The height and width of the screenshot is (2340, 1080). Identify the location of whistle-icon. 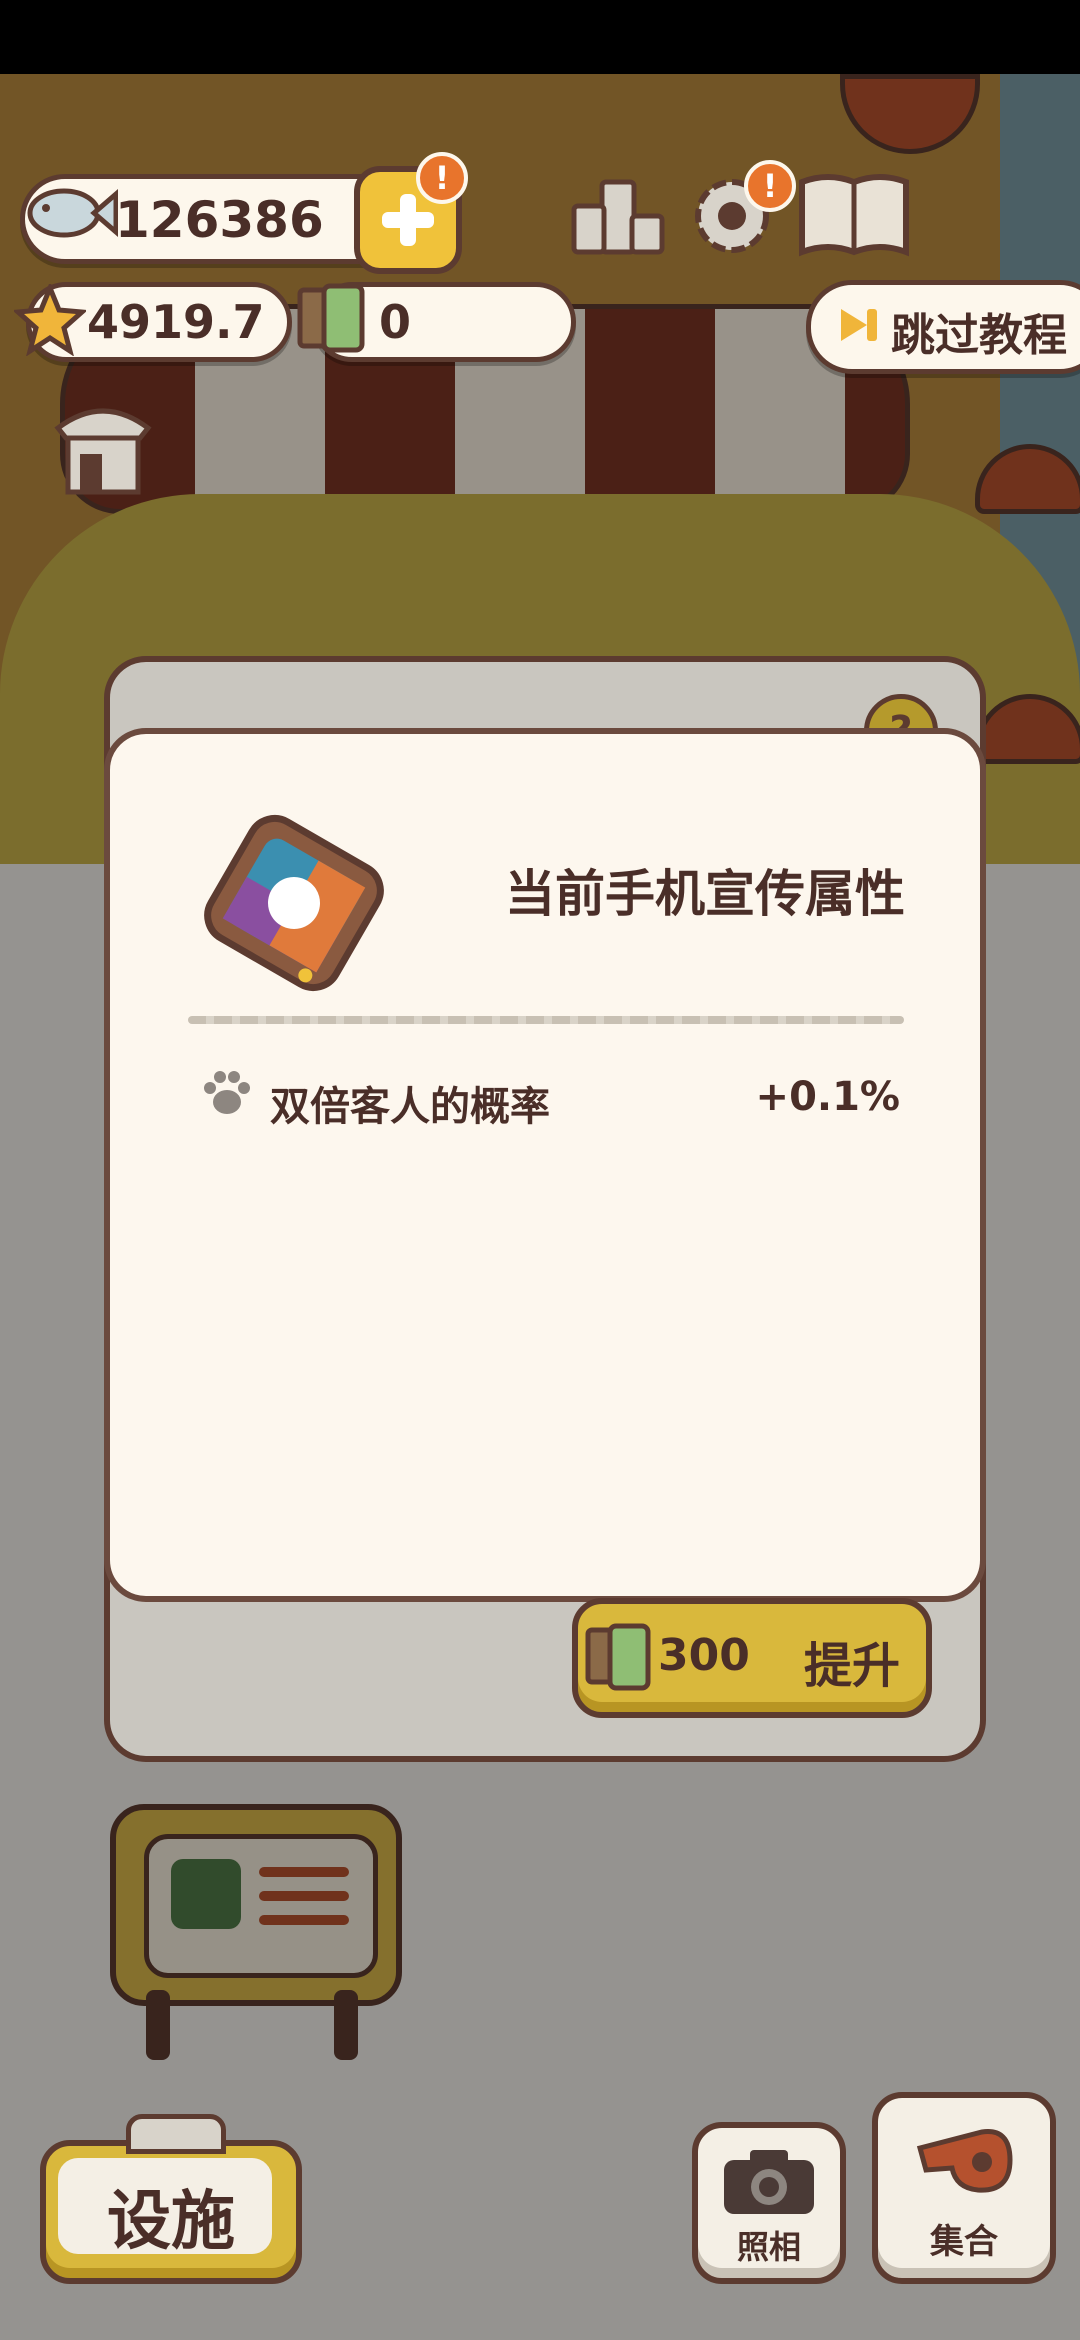
(964, 2161).